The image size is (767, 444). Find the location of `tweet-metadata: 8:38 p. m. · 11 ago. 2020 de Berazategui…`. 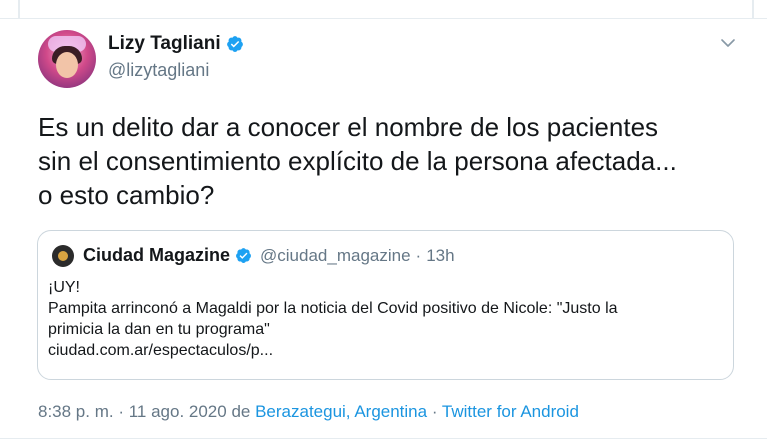

tweet-metadata: 8:38 p. m. · 11 ago. 2020 de Berazategui… is located at coordinates (308, 412).